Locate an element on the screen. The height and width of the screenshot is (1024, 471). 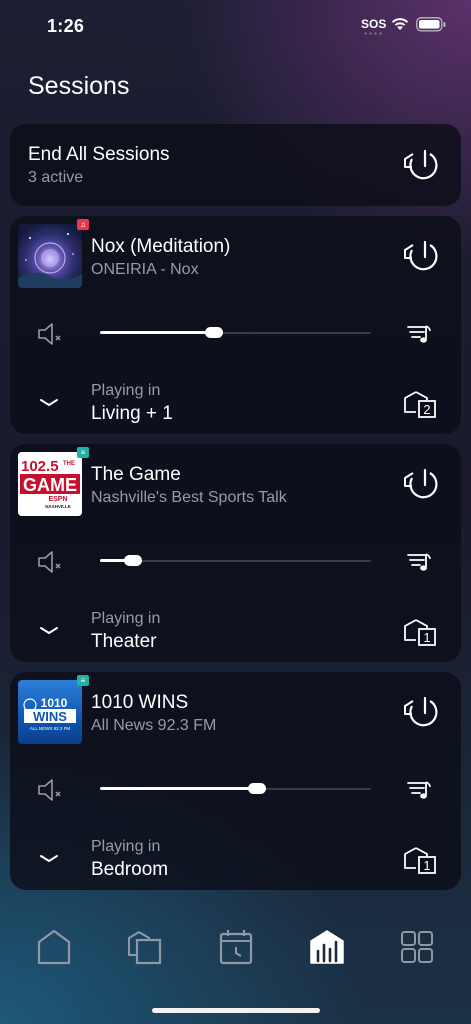
status-time: 1:26 is located at coordinates (66, 26).